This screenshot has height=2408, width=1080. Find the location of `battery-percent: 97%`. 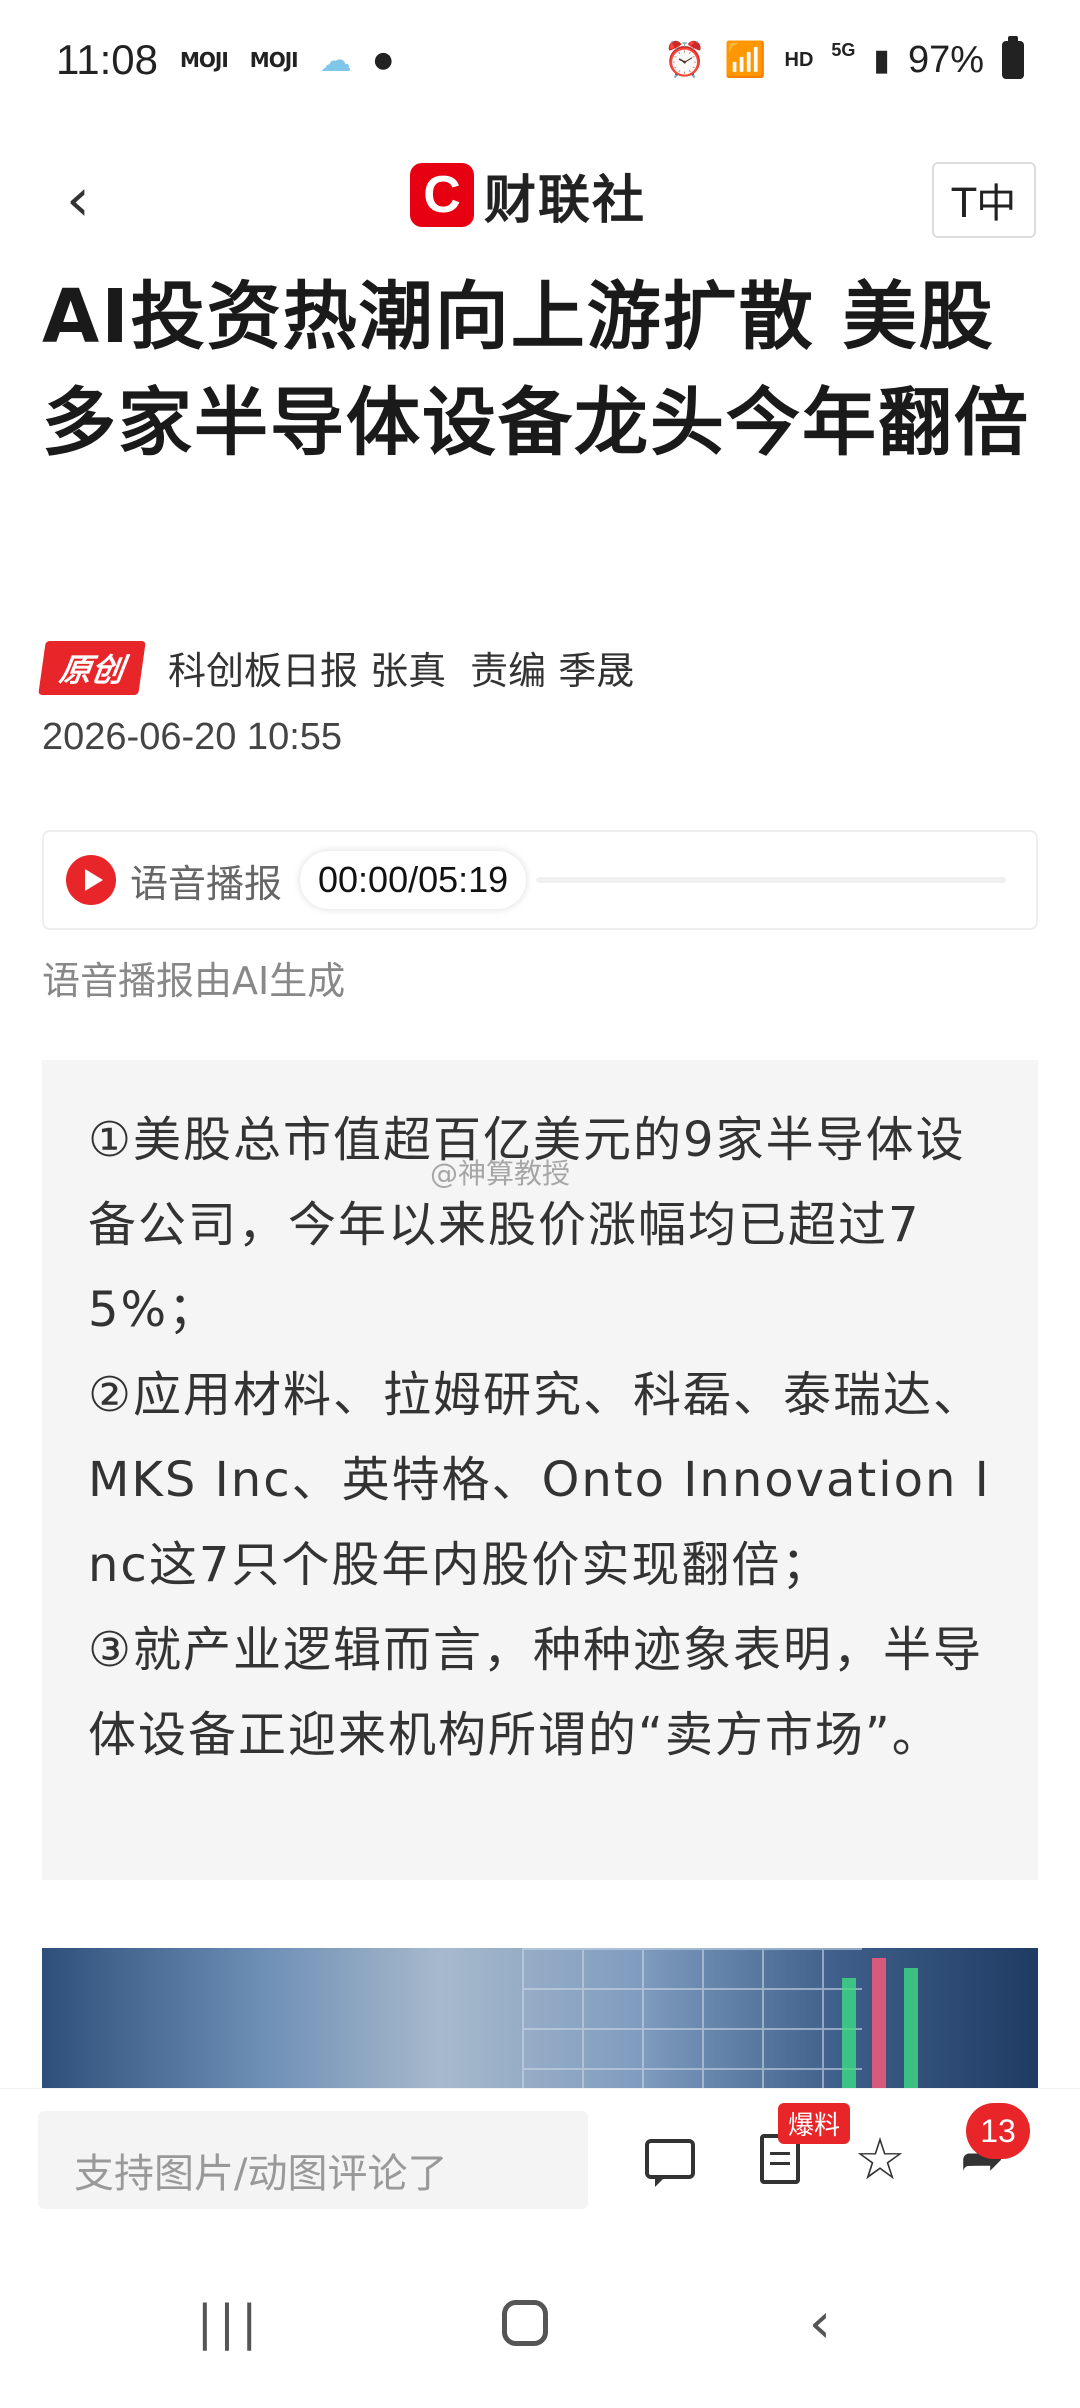

battery-percent: 97% is located at coordinates (945, 59).